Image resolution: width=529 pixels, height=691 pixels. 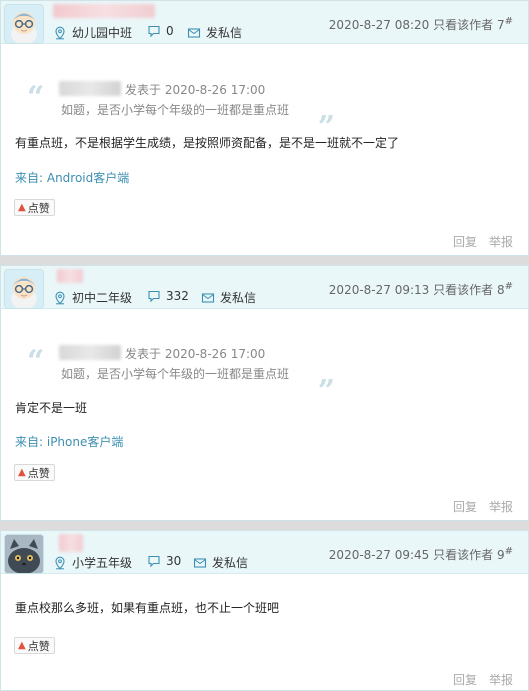 I want to click on post-header: 幼儿园中班 0 发私信 2020-8-27 08:20 只看该作者 7#, so click(x=264, y=22).